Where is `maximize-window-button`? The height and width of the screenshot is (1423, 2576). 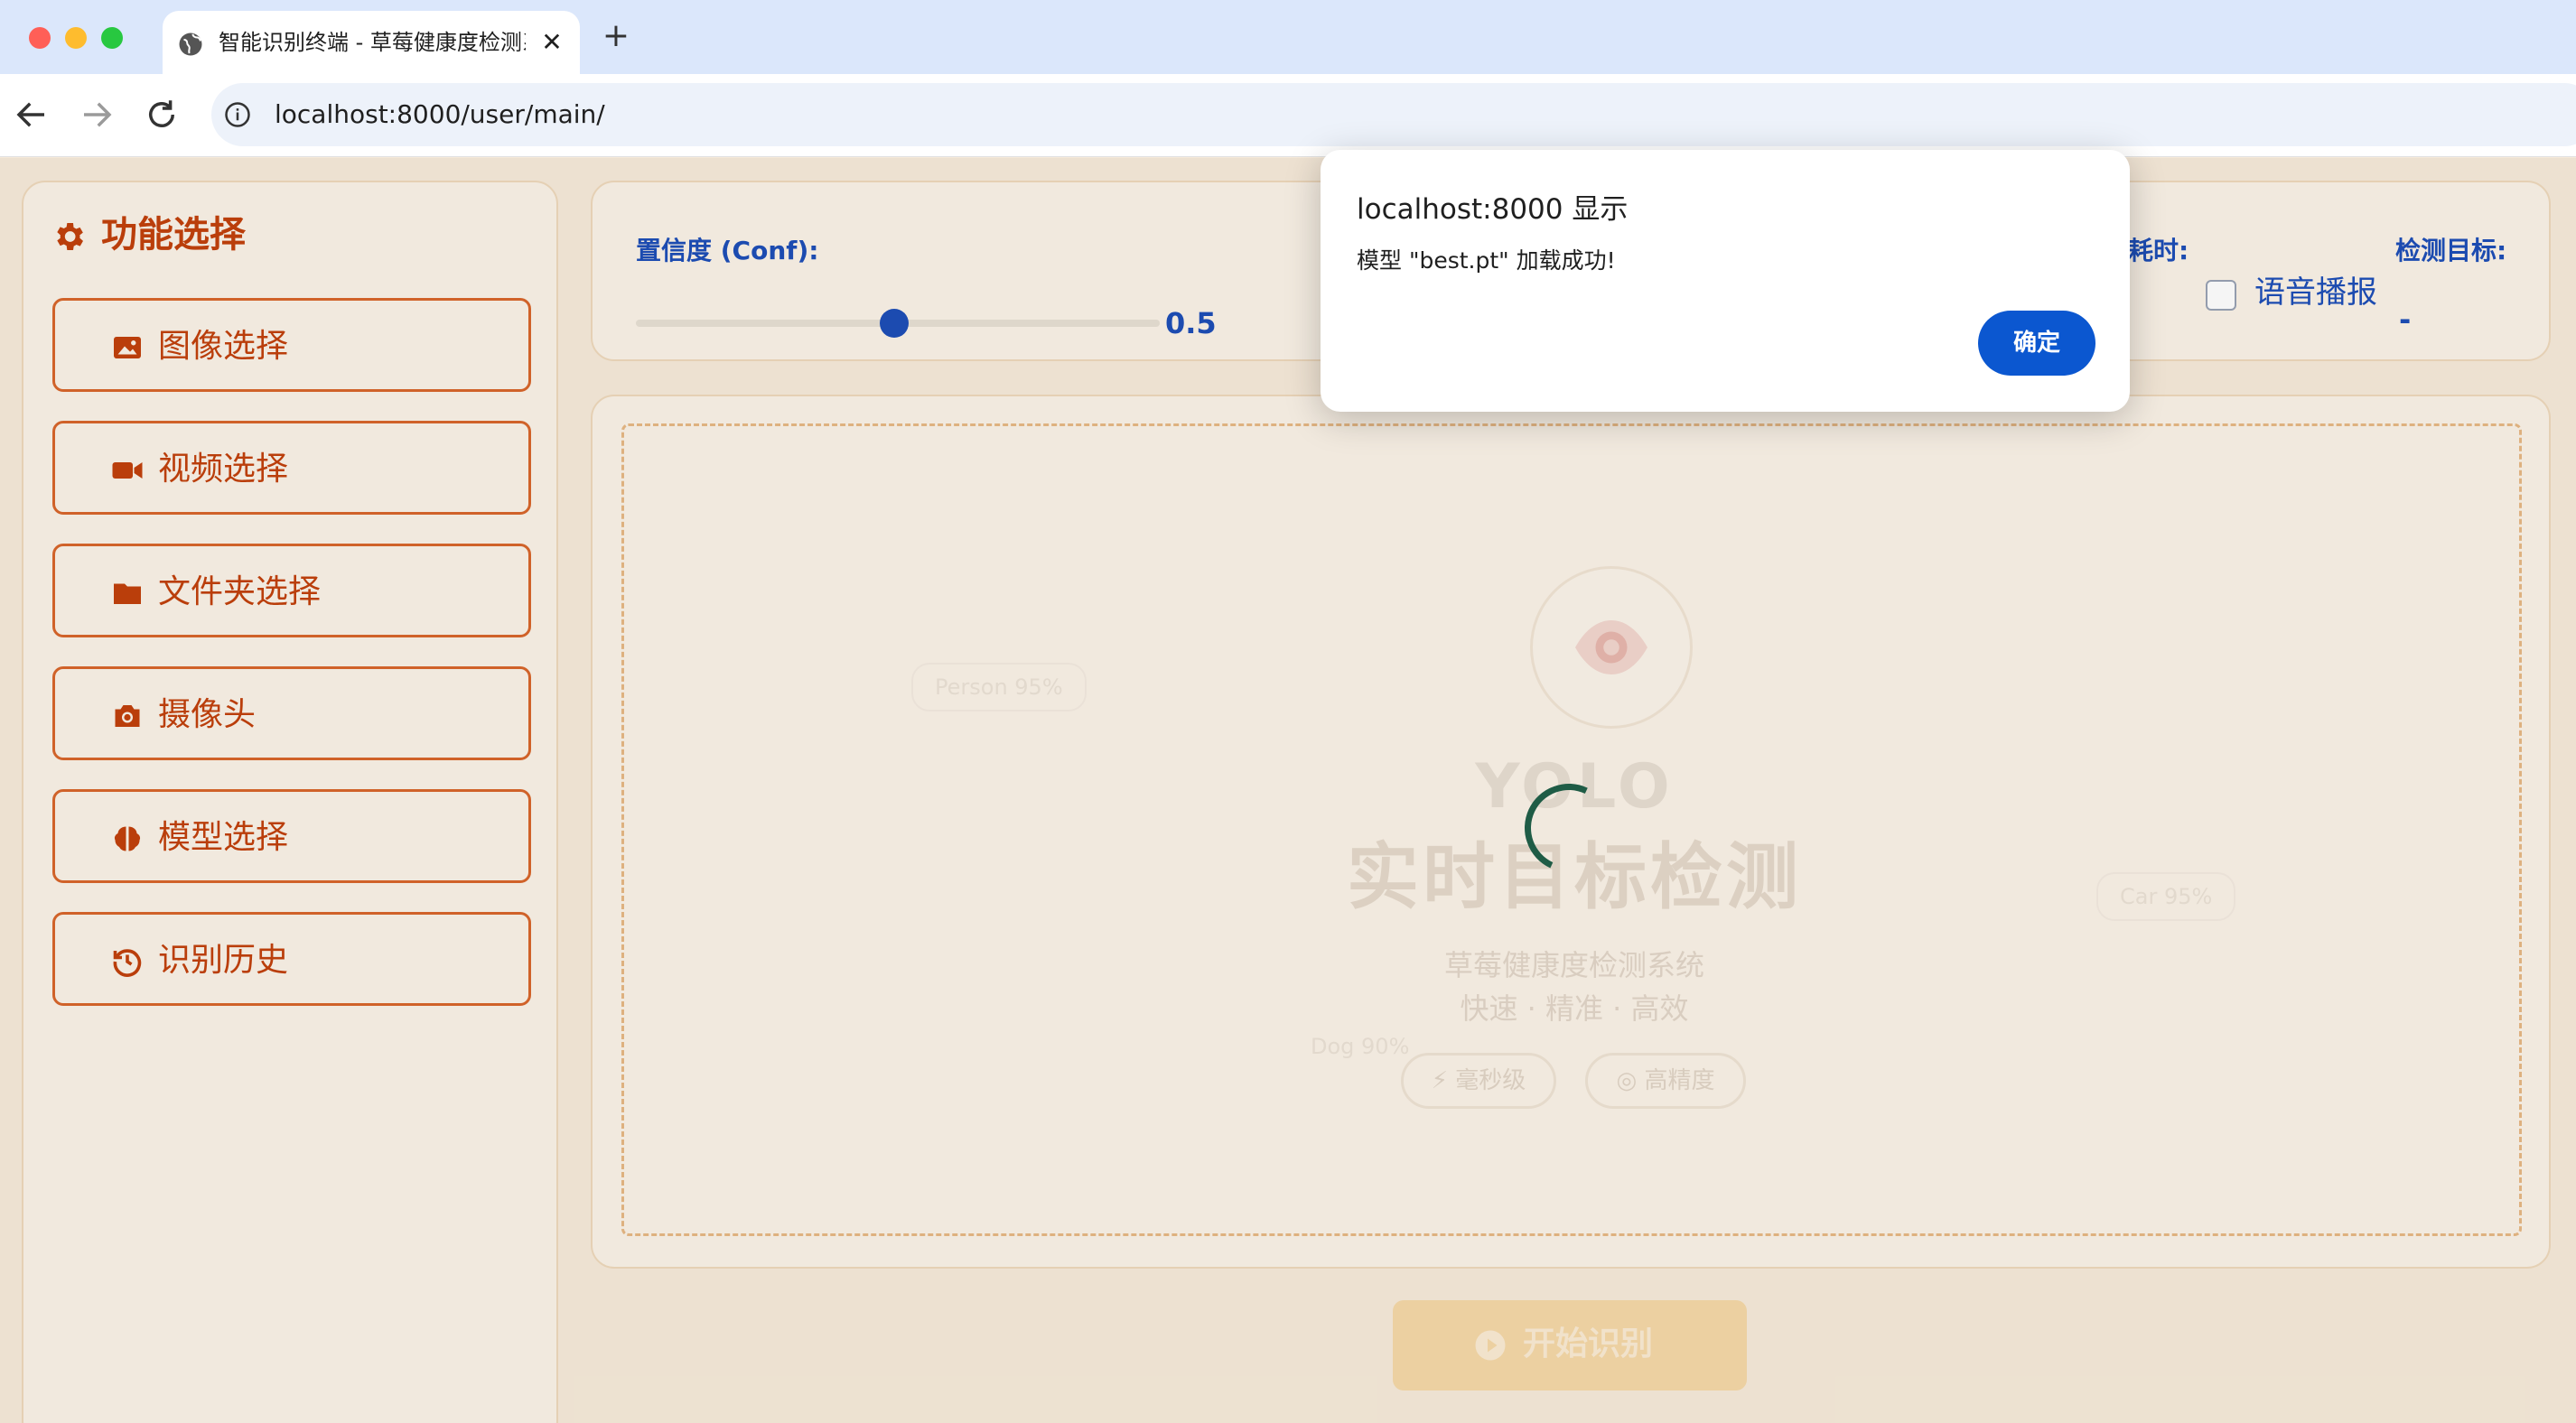
maximize-window-button is located at coordinates (112, 38).